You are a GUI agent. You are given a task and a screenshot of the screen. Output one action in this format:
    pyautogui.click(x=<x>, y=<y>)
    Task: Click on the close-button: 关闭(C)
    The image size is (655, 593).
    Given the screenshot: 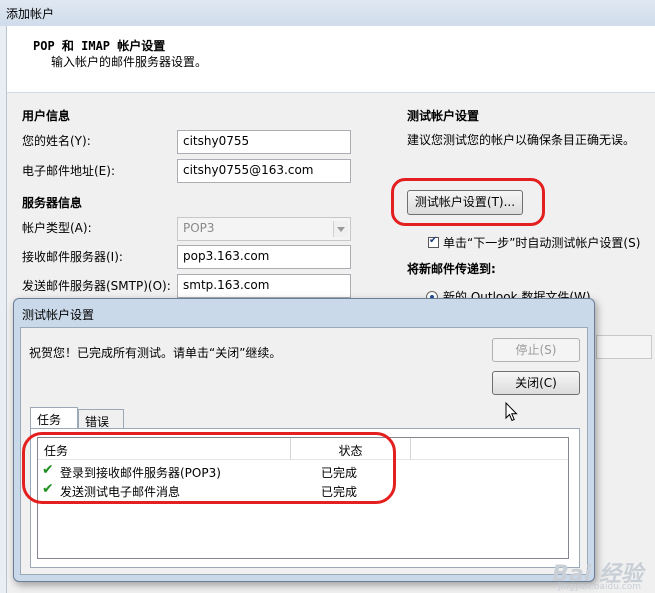 What is the action you would take?
    pyautogui.click(x=536, y=383)
    